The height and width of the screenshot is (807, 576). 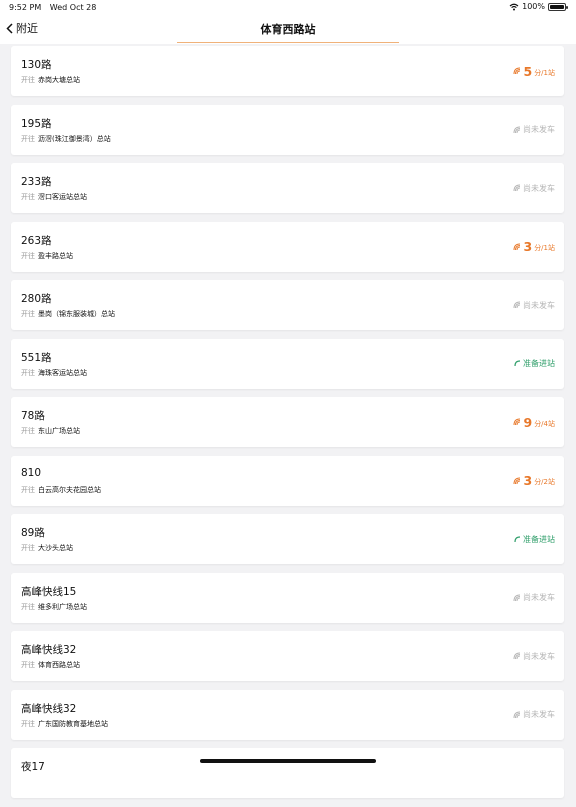 I want to click on route-destination: 开往 墨岗（锦东服装城）总站, so click(x=68, y=314).